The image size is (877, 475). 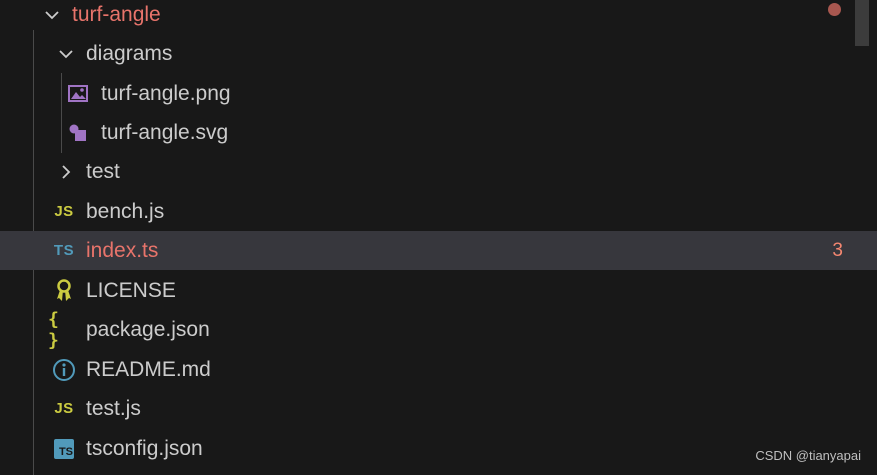 What do you see at coordinates (438, 211) in the screenshot?
I see `tree-file-bench-js: JS bench.js` at bounding box center [438, 211].